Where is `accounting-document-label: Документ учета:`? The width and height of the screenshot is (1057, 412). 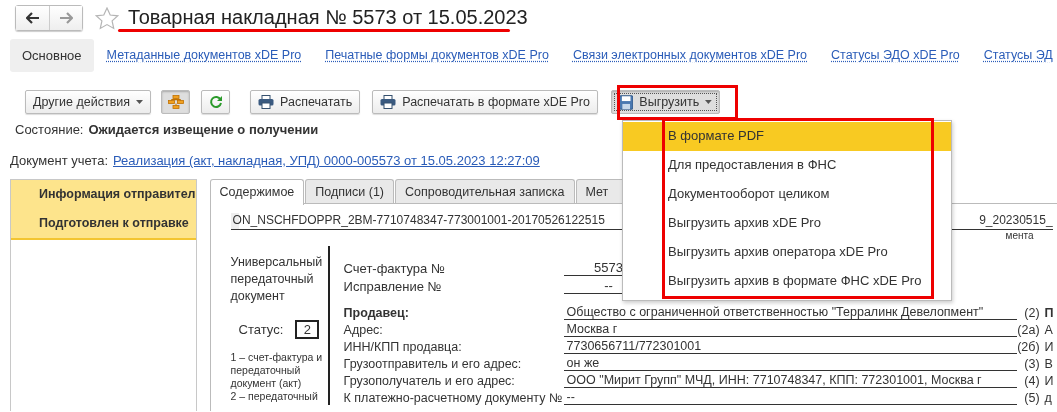 accounting-document-label: Документ учета: is located at coordinates (59, 160).